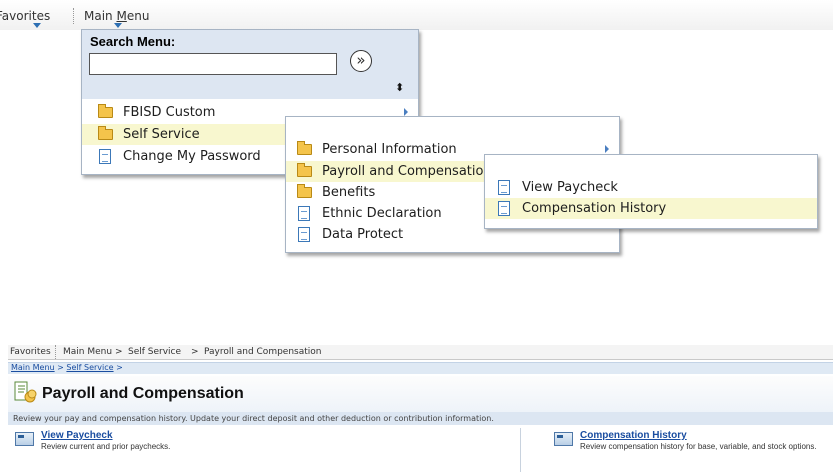 The image size is (833, 472). Describe the element at coordinates (133, 41) in the screenshot. I see `search-menu-label: Search Menu:` at that location.